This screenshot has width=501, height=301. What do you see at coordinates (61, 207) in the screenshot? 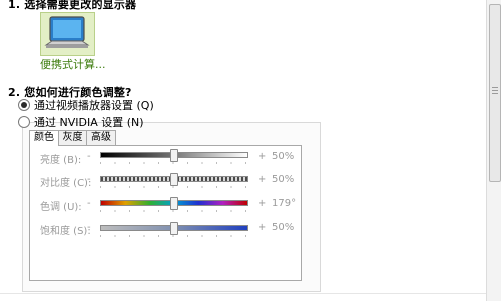
I see `hue-label: 色调 (U):` at bounding box center [61, 207].